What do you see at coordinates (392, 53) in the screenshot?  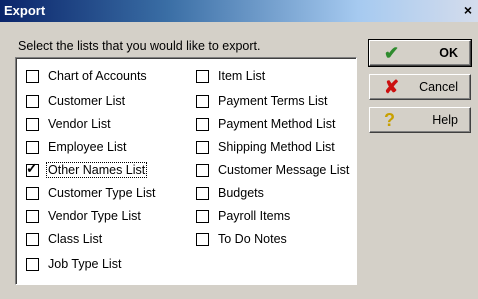 I see `green-check-icon: ✔` at bounding box center [392, 53].